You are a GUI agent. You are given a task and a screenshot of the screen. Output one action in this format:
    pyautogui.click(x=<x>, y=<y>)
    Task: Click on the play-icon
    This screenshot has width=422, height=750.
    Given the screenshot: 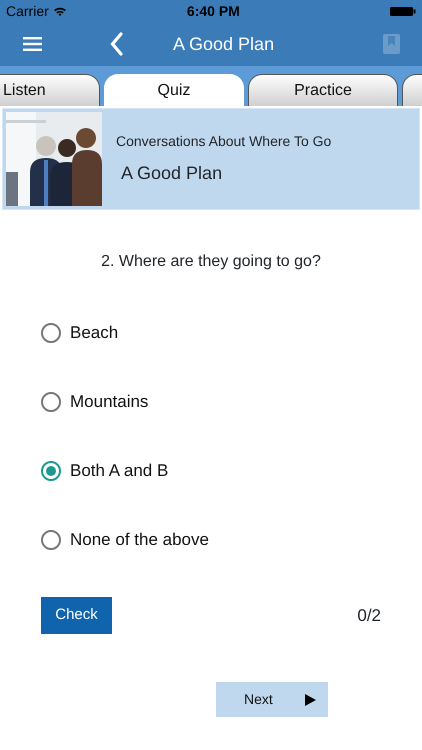 What is the action you would take?
    pyautogui.click(x=310, y=700)
    